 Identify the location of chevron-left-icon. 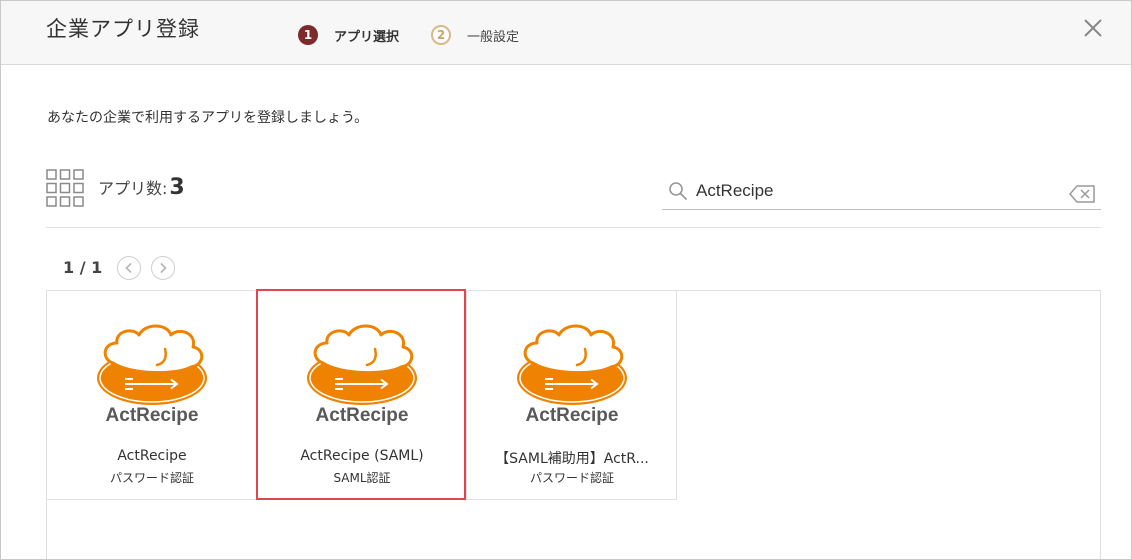
(128, 268).